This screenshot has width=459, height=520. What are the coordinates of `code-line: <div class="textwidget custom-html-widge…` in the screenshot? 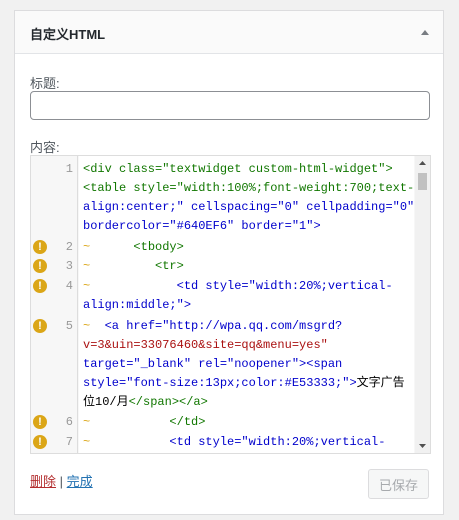 It's located at (238, 169).